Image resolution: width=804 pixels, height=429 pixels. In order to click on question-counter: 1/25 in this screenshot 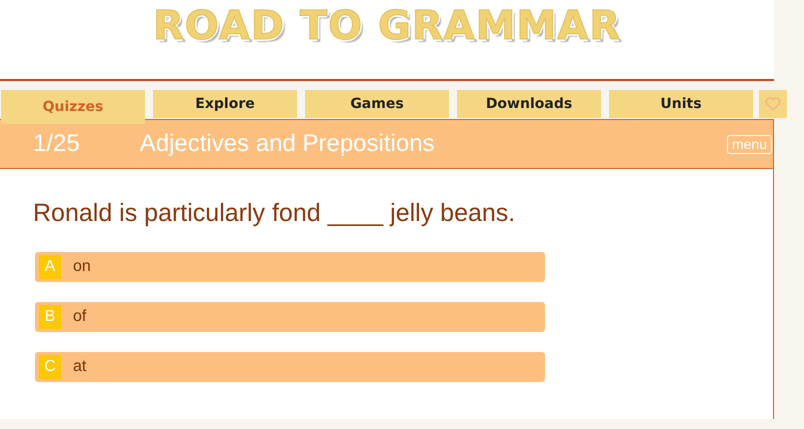, I will do `click(56, 144)`.